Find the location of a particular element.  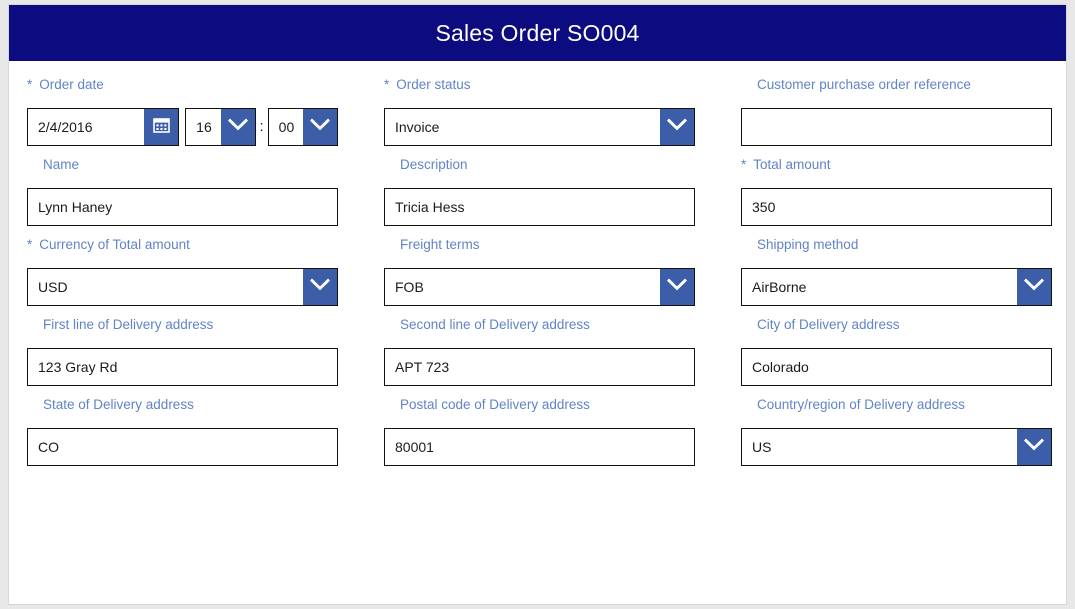

form-field-description: Description Tricia Hess is located at coordinates (539, 191).